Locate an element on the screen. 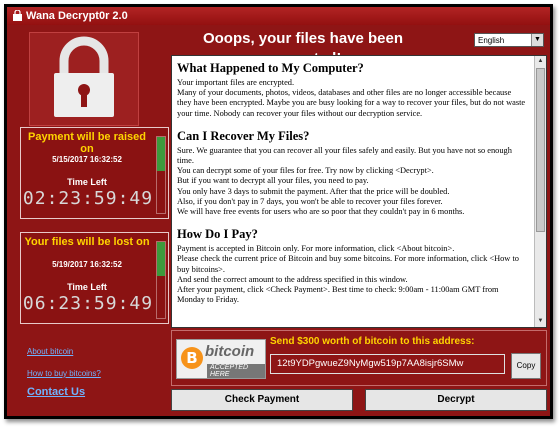  language-selected: English is located at coordinates (491, 40).